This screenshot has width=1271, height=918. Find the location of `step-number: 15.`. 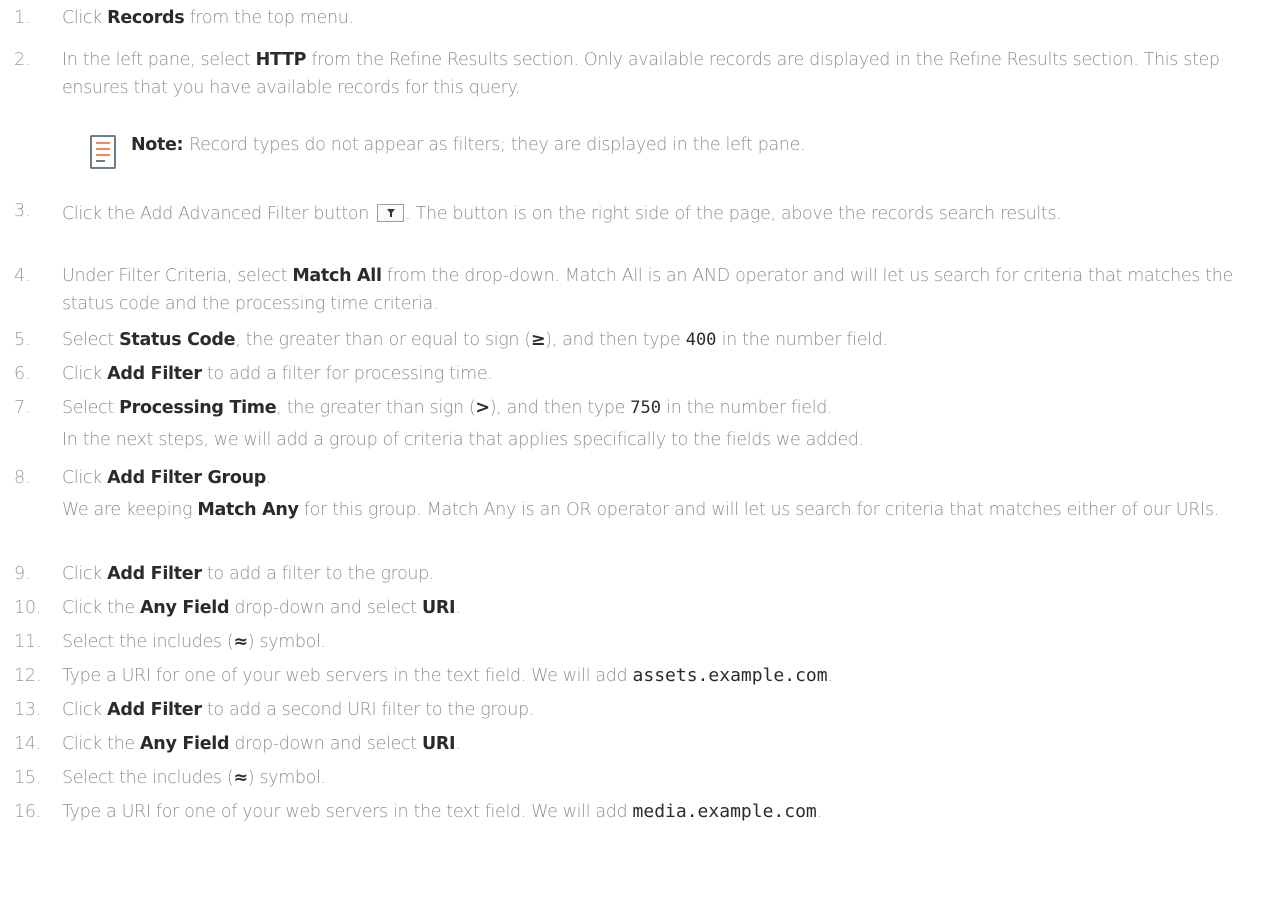

step-number: 15. is located at coordinates (28, 778).